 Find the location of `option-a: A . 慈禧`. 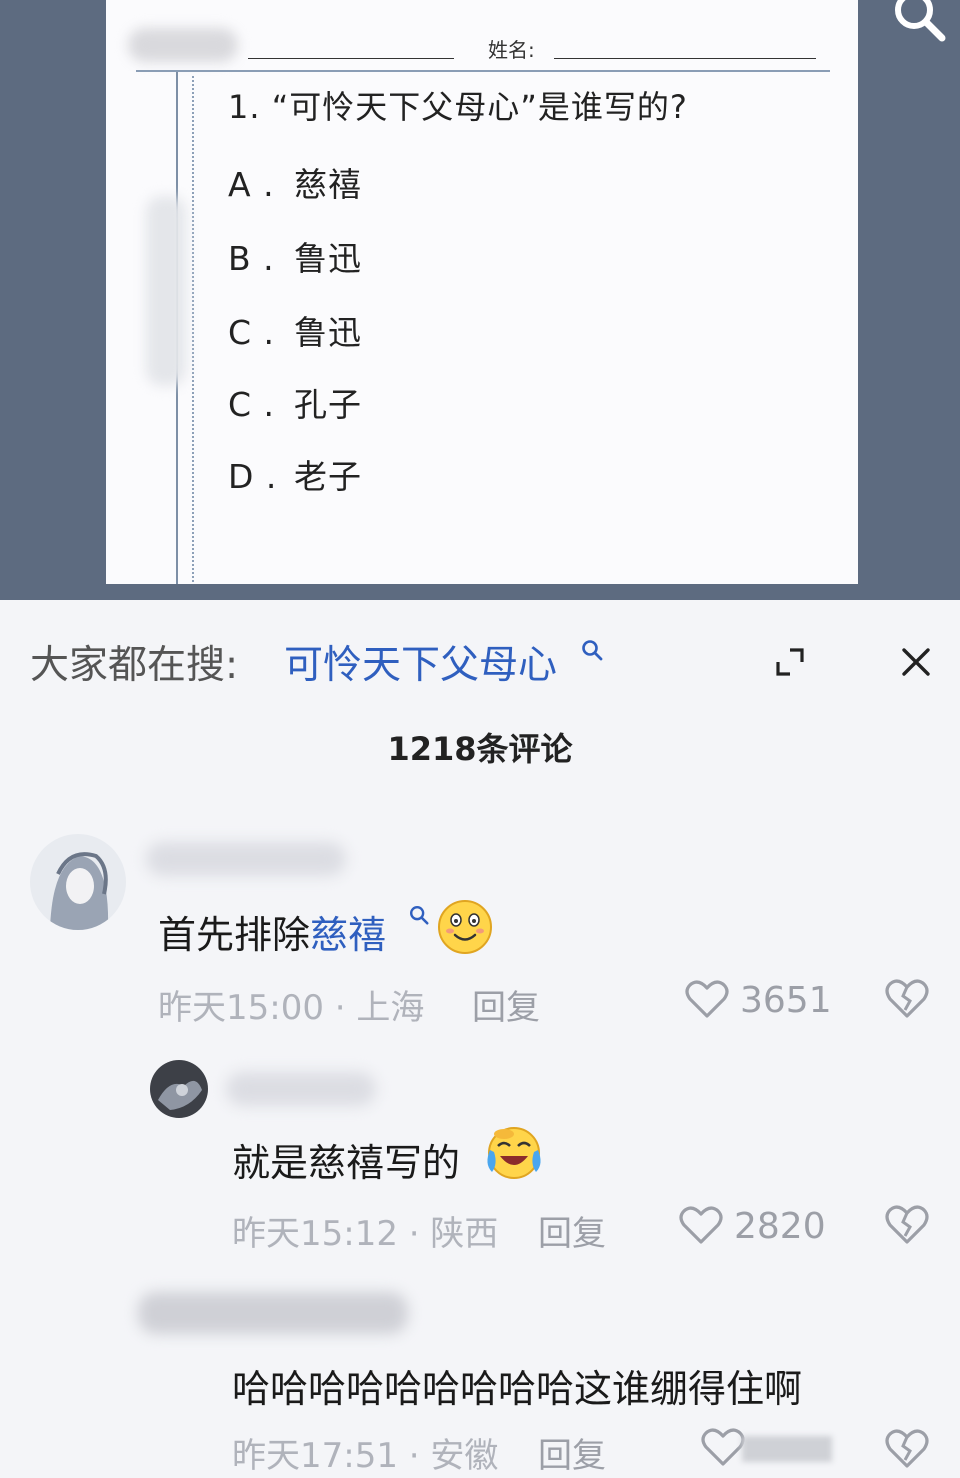

option-a: A . 慈禧 is located at coordinates (295, 182).